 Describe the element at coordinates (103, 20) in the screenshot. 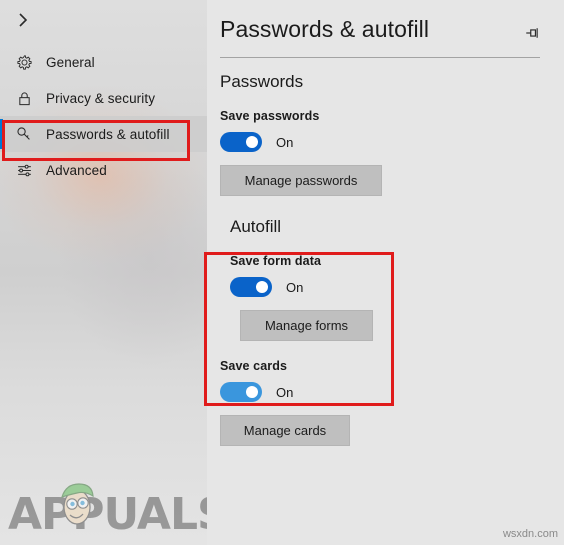

I see `sidebar-expand-button` at that location.